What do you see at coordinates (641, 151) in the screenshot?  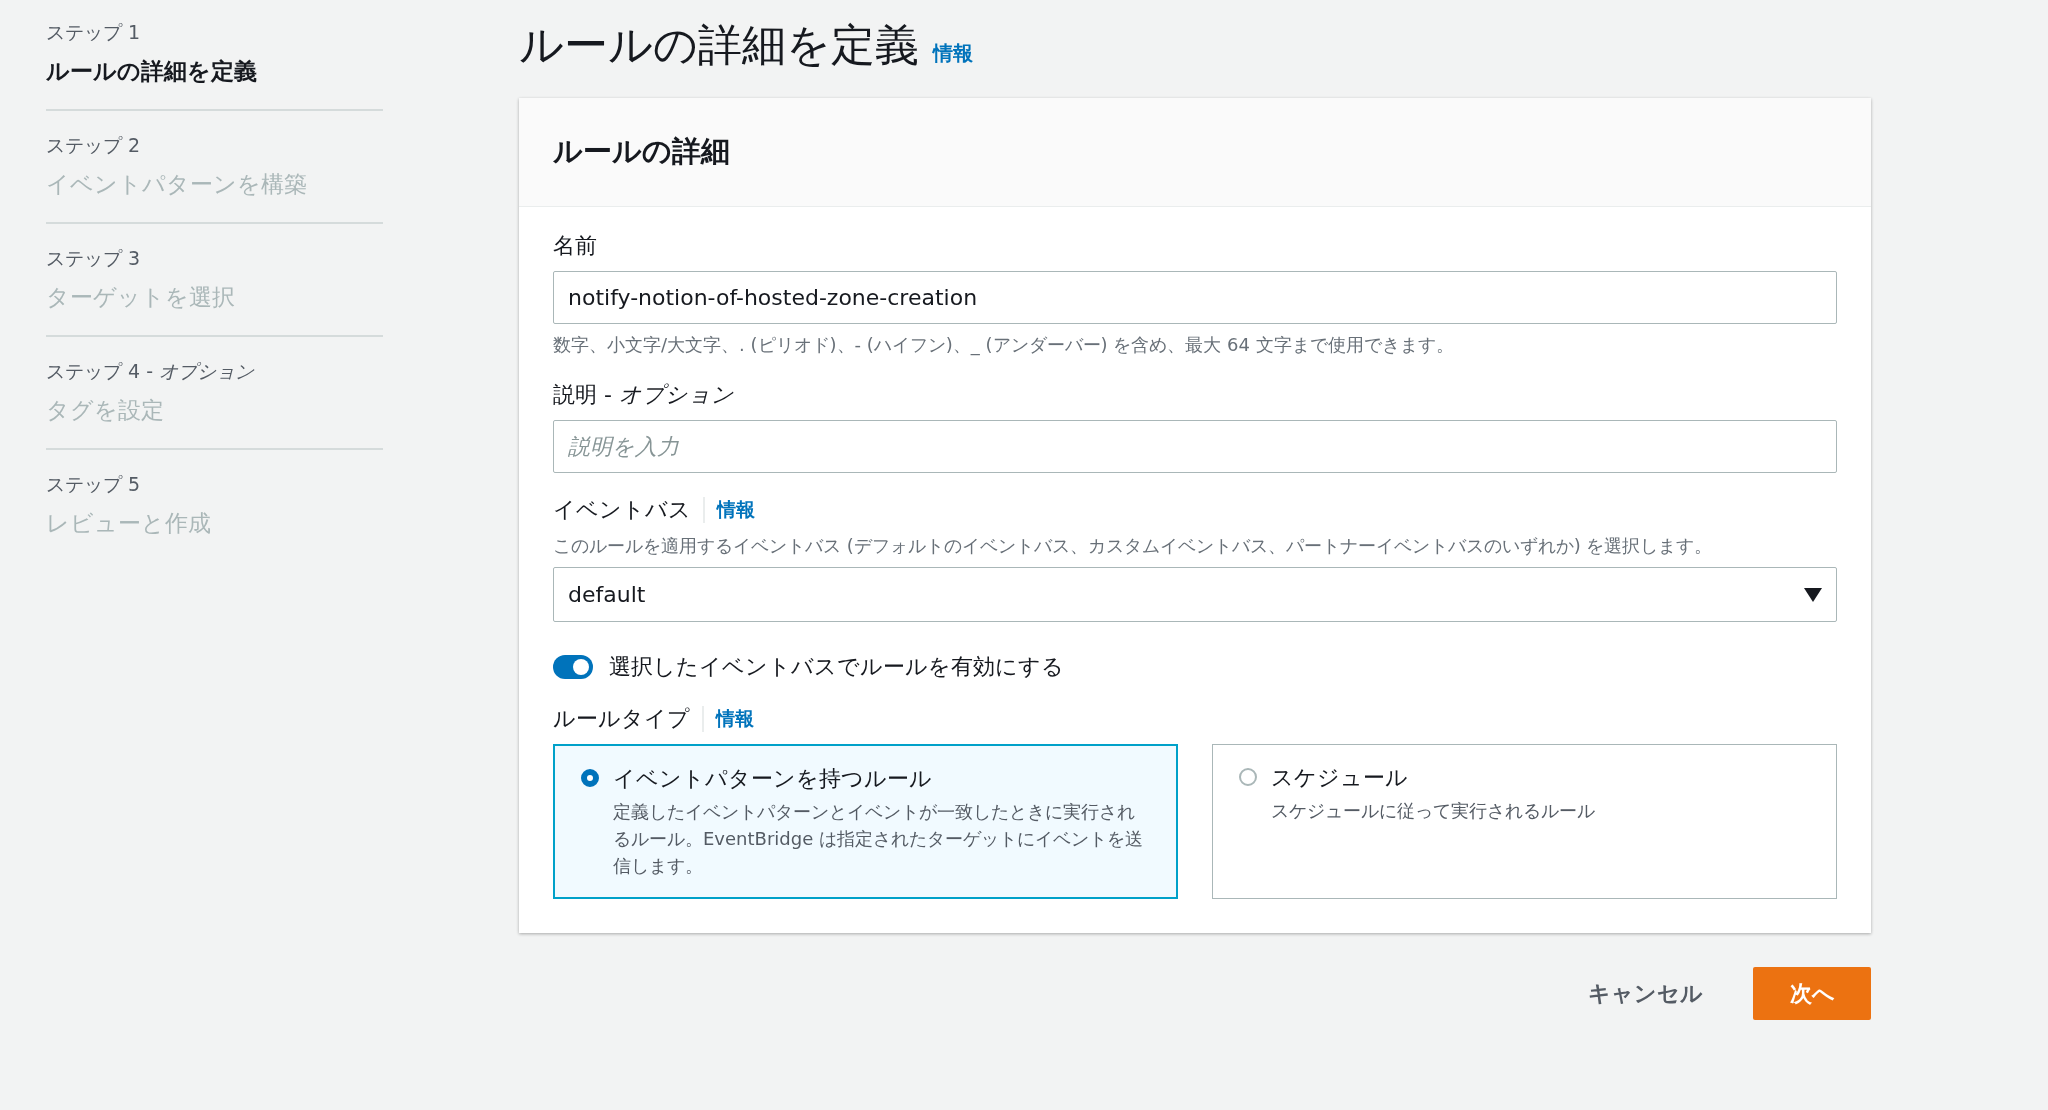 I see `panel-title: ルールの詳細` at bounding box center [641, 151].